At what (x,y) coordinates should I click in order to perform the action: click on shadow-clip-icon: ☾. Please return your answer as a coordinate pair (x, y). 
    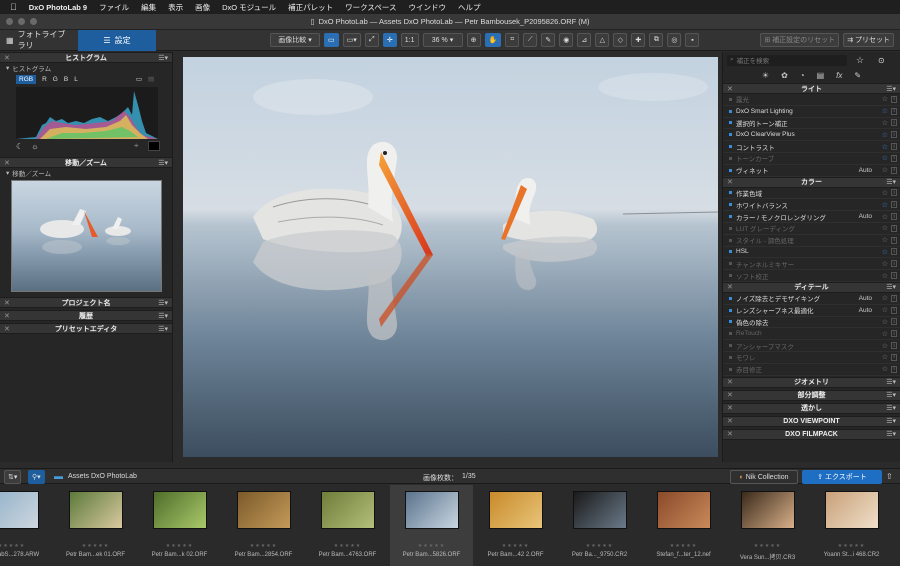
    Looking at the image, I should click on (19, 146).